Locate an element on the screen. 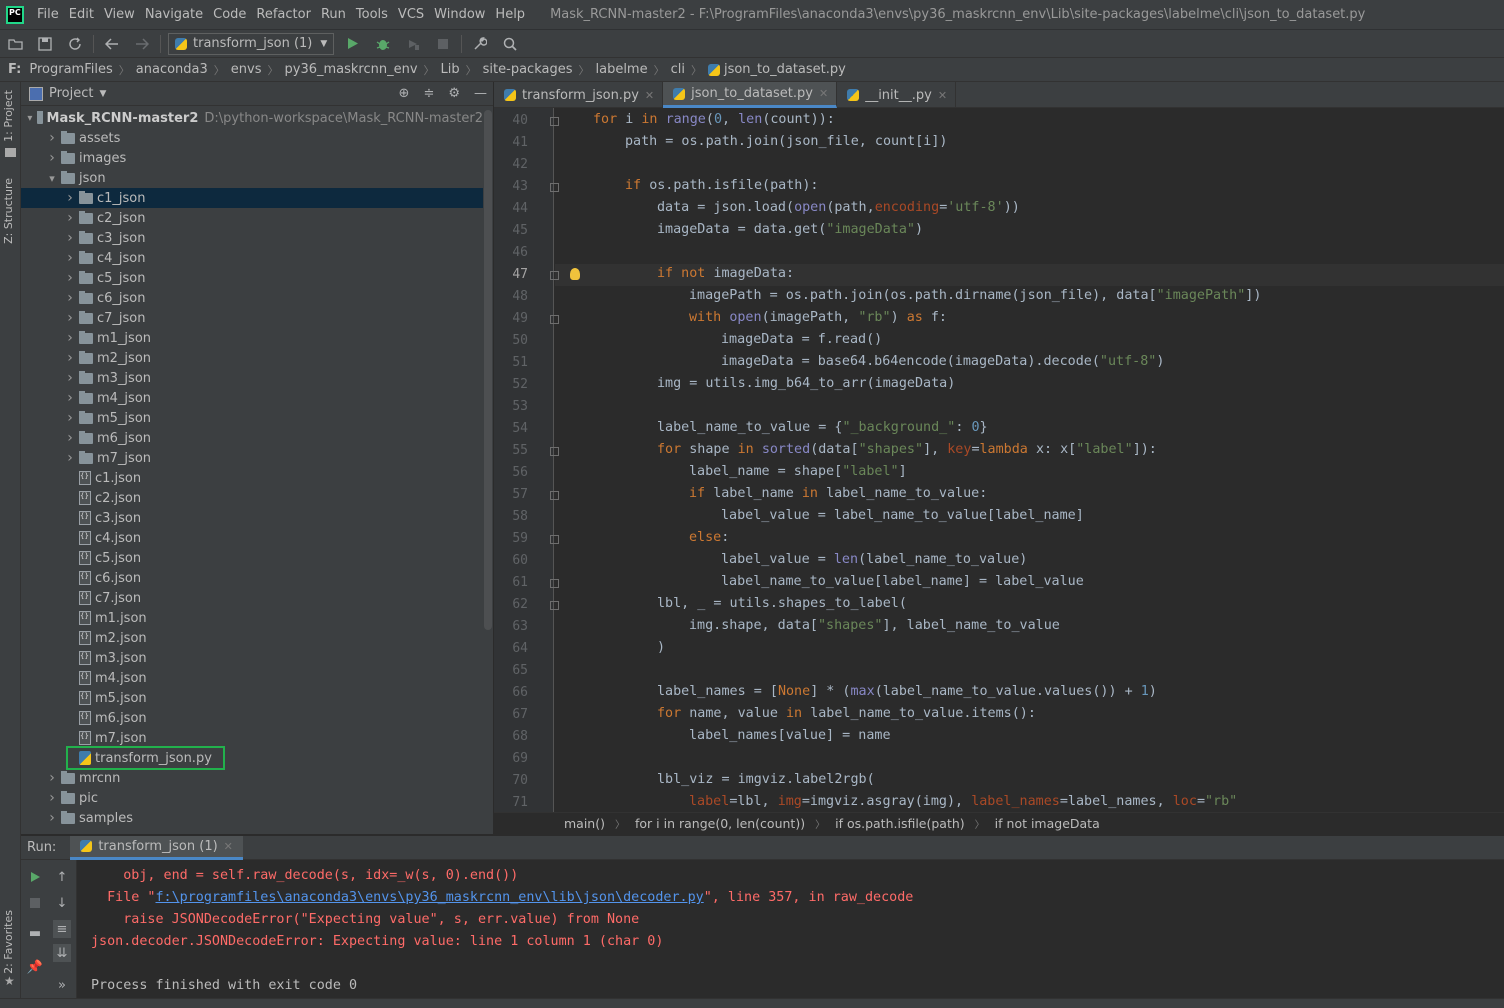  code-line: if os.path.isfile(path): is located at coordinates (722, 185).